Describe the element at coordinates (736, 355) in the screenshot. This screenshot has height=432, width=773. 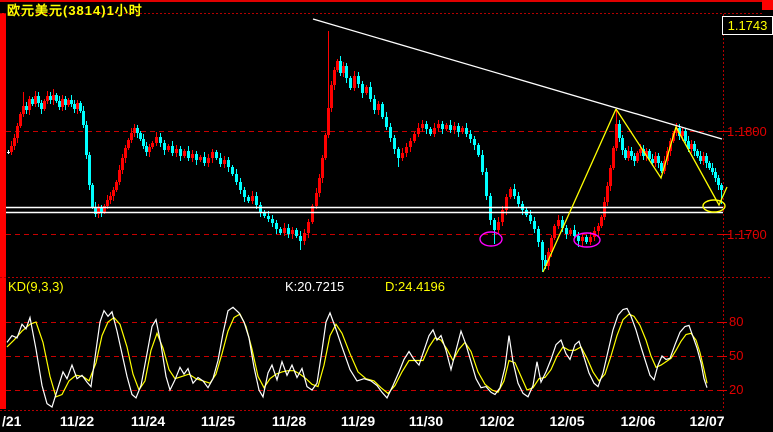
I see `kd-axis-label-50: 50` at that location.